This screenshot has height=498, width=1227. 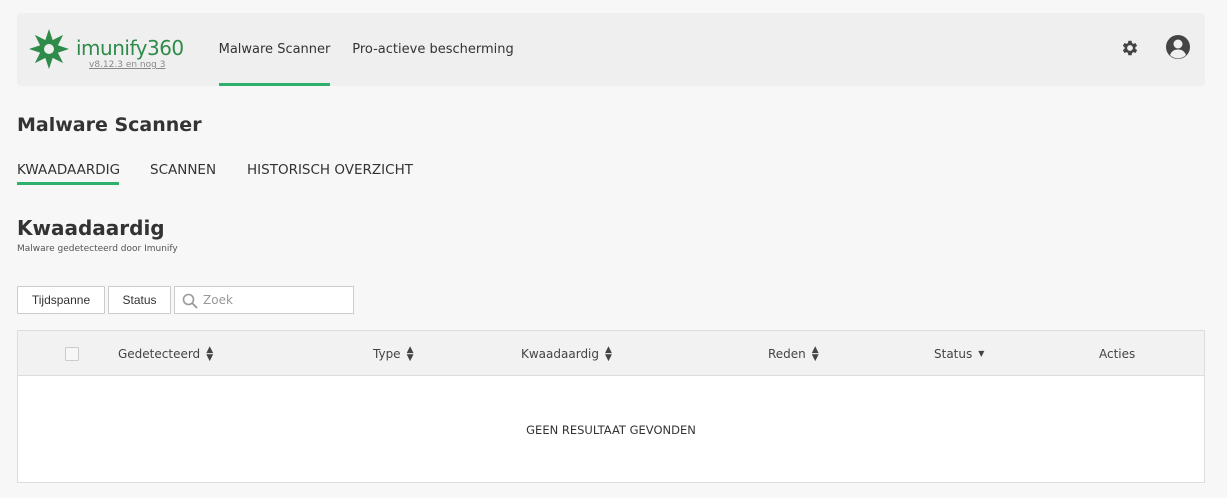 What do you see at coordinates (61, 300) in the screenshot?
I see `timespan-filter-button: Tijdspanne` at bounding box center [61, 300].